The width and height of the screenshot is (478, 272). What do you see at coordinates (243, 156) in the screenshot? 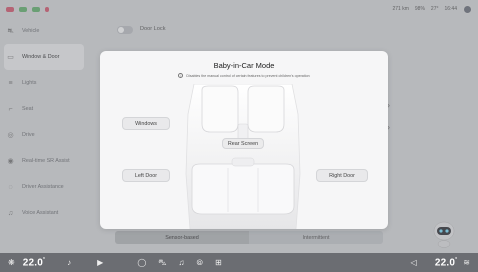
I see `car-top-view-illustration` at bounding box center [243, 156].